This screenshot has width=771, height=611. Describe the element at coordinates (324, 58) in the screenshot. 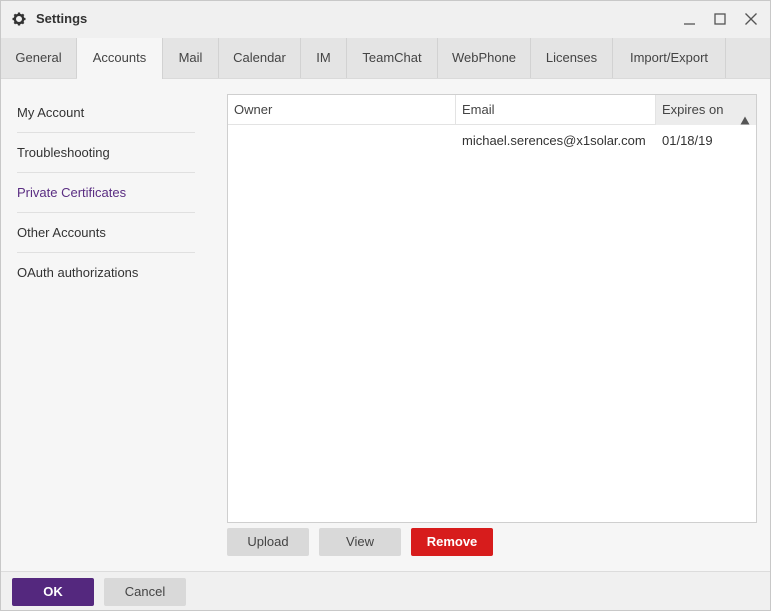

I see `tab-im: IM` at that location.